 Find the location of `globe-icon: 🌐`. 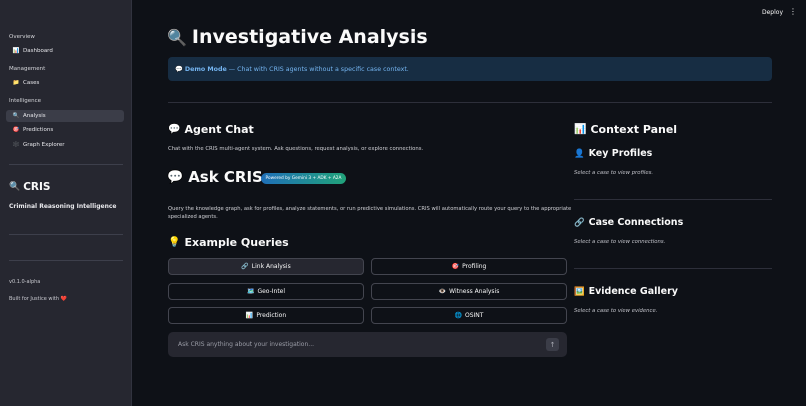

globe-icon: 🌐 is located at coordinates (458, 315).